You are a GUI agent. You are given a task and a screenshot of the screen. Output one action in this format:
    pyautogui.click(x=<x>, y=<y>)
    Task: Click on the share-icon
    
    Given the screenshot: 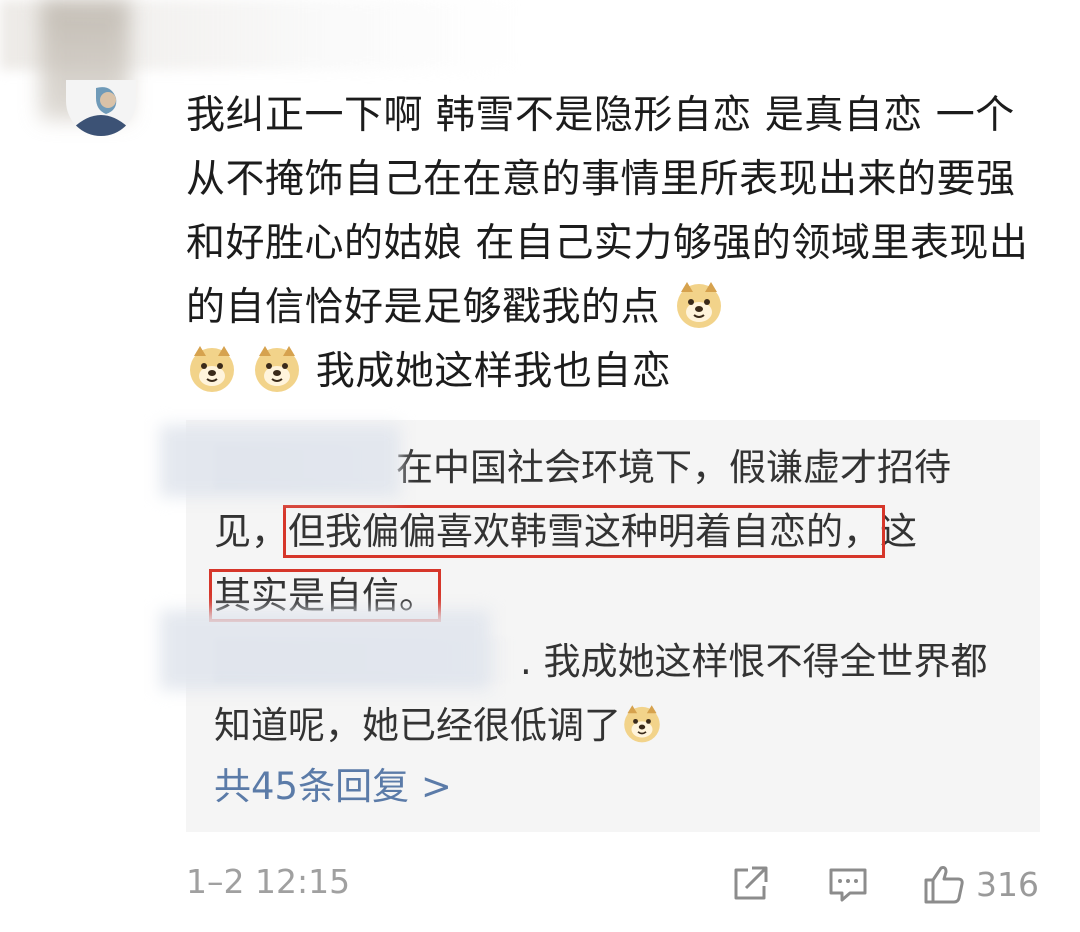 What is the action you would take?
    pyautogui.click(x=751, y=883)
    